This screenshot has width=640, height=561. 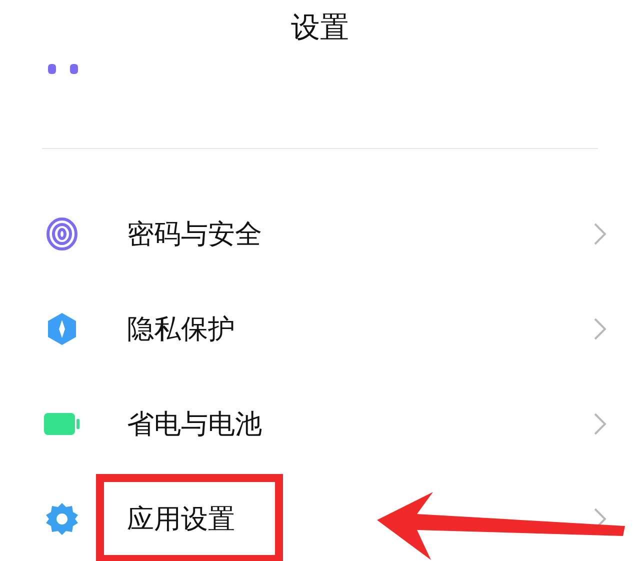 What do you see at coordinates (62, 423) in the screenshot?
I see `battery-icon` at bounding box center [62, 423].